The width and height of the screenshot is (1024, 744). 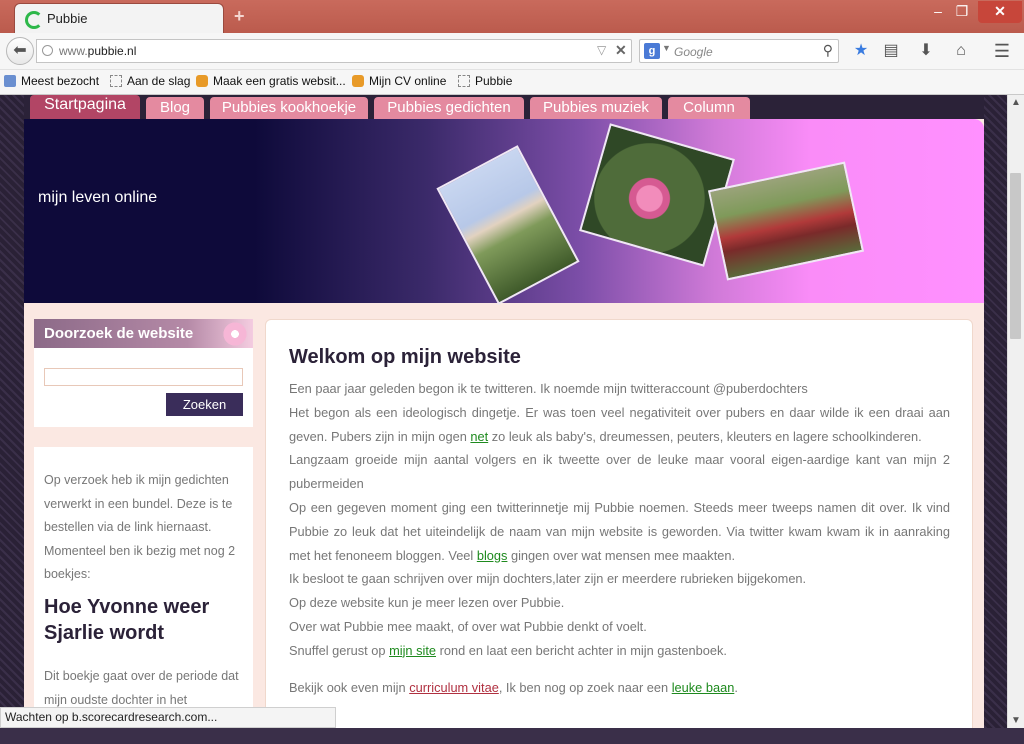 What do you see at coordinates (508, 225) in the screenshot?
I see `header-photo-girl` at bounding box center [508, 225].